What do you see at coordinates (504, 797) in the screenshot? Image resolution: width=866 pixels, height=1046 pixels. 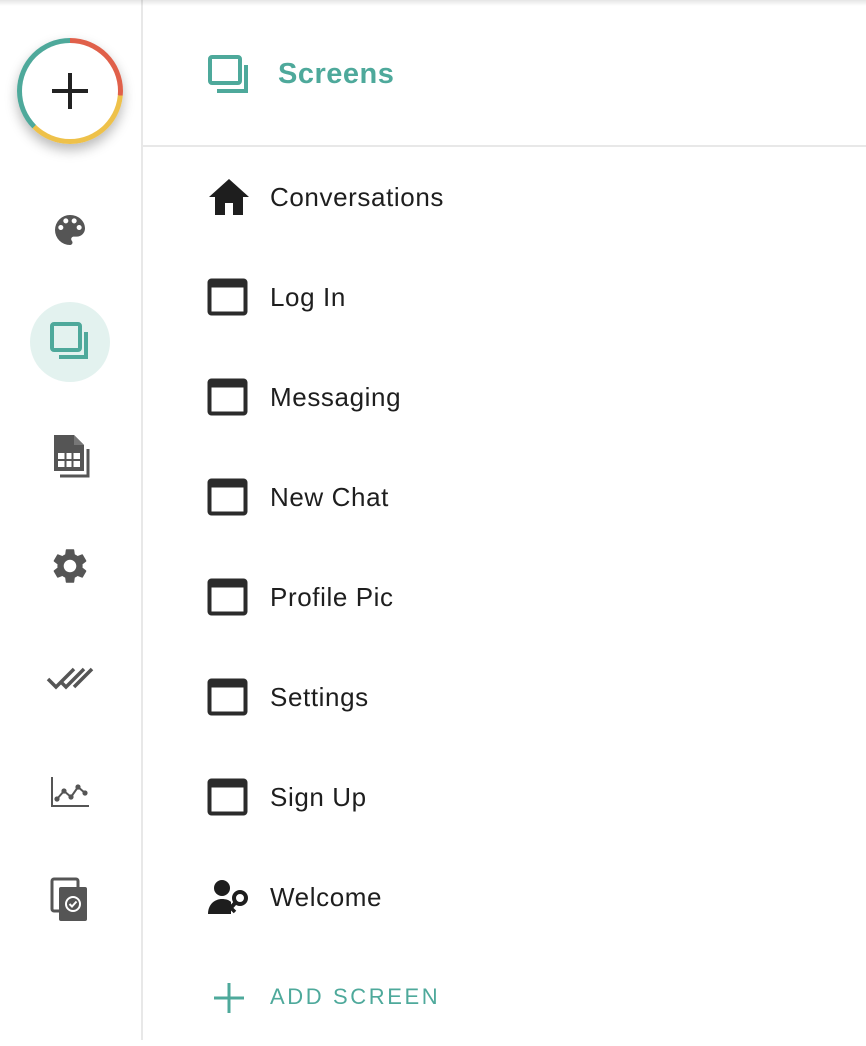 I see `screen-item-sign-up: Sign Up` at bounding box center [504, 797].